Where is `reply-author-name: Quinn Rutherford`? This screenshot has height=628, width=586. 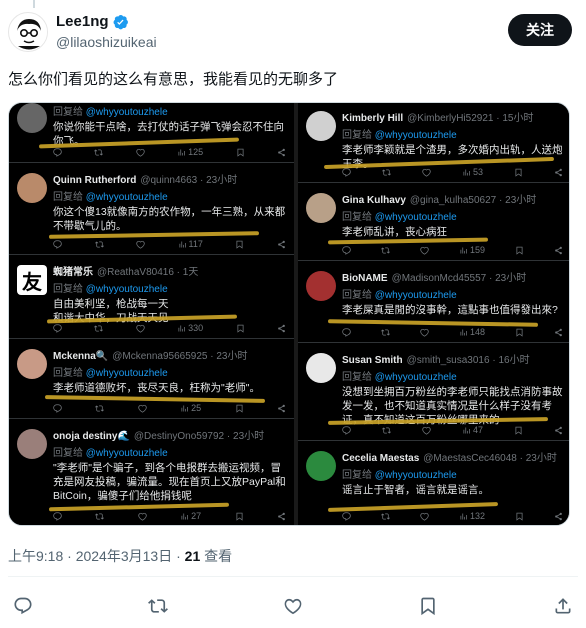
reply-author-name: Quinn Rutherford is located at coordinates (95, 180).